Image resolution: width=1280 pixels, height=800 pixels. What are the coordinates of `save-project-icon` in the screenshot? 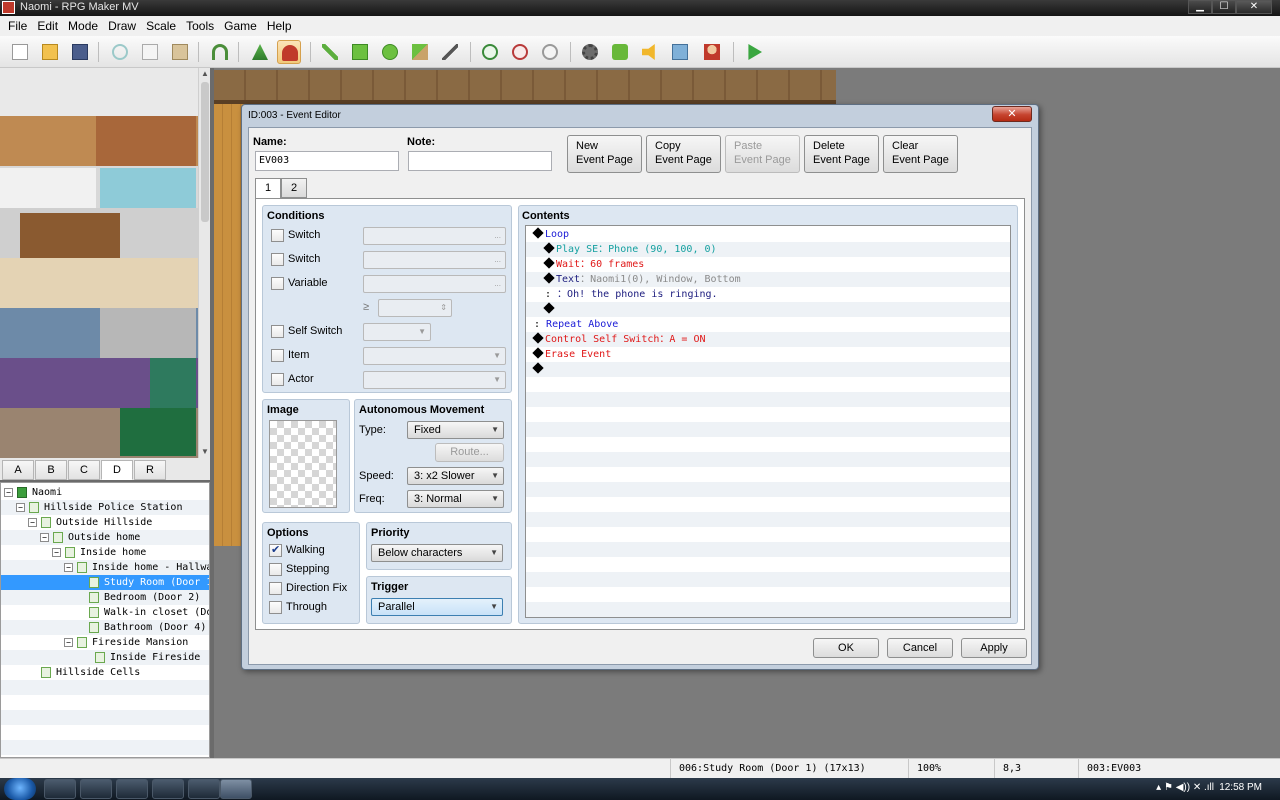 It's located at (80, 52).